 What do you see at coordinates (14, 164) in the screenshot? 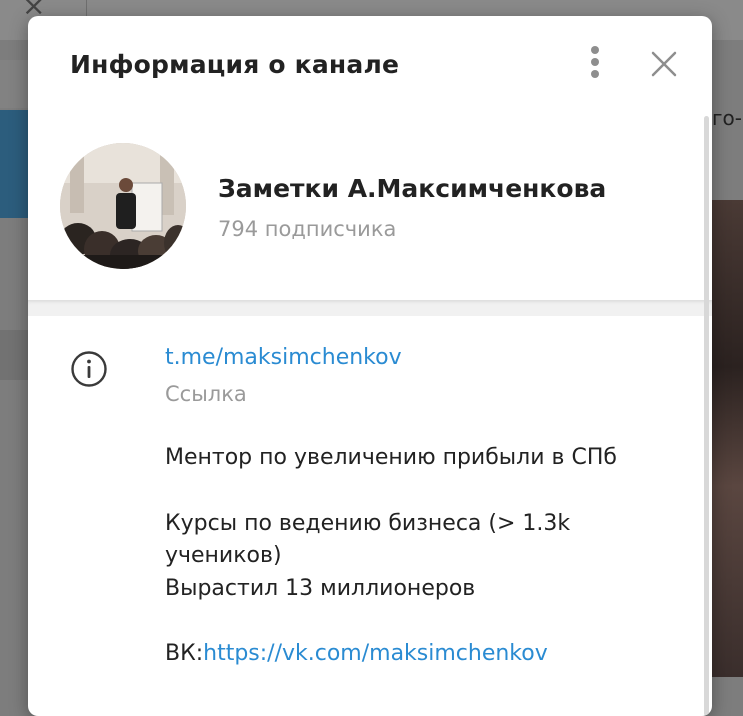
I see `background-selected-chat` at bounding box center [14, 164].